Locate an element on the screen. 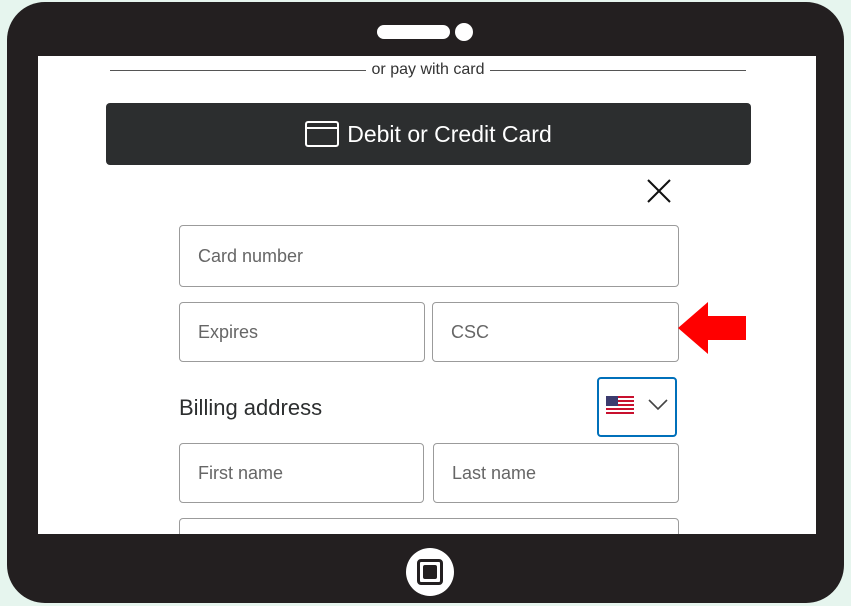 The width and height of the screenshot is (851, 606). card-number-placeholder: Card number is located at coordinates (251, 255).